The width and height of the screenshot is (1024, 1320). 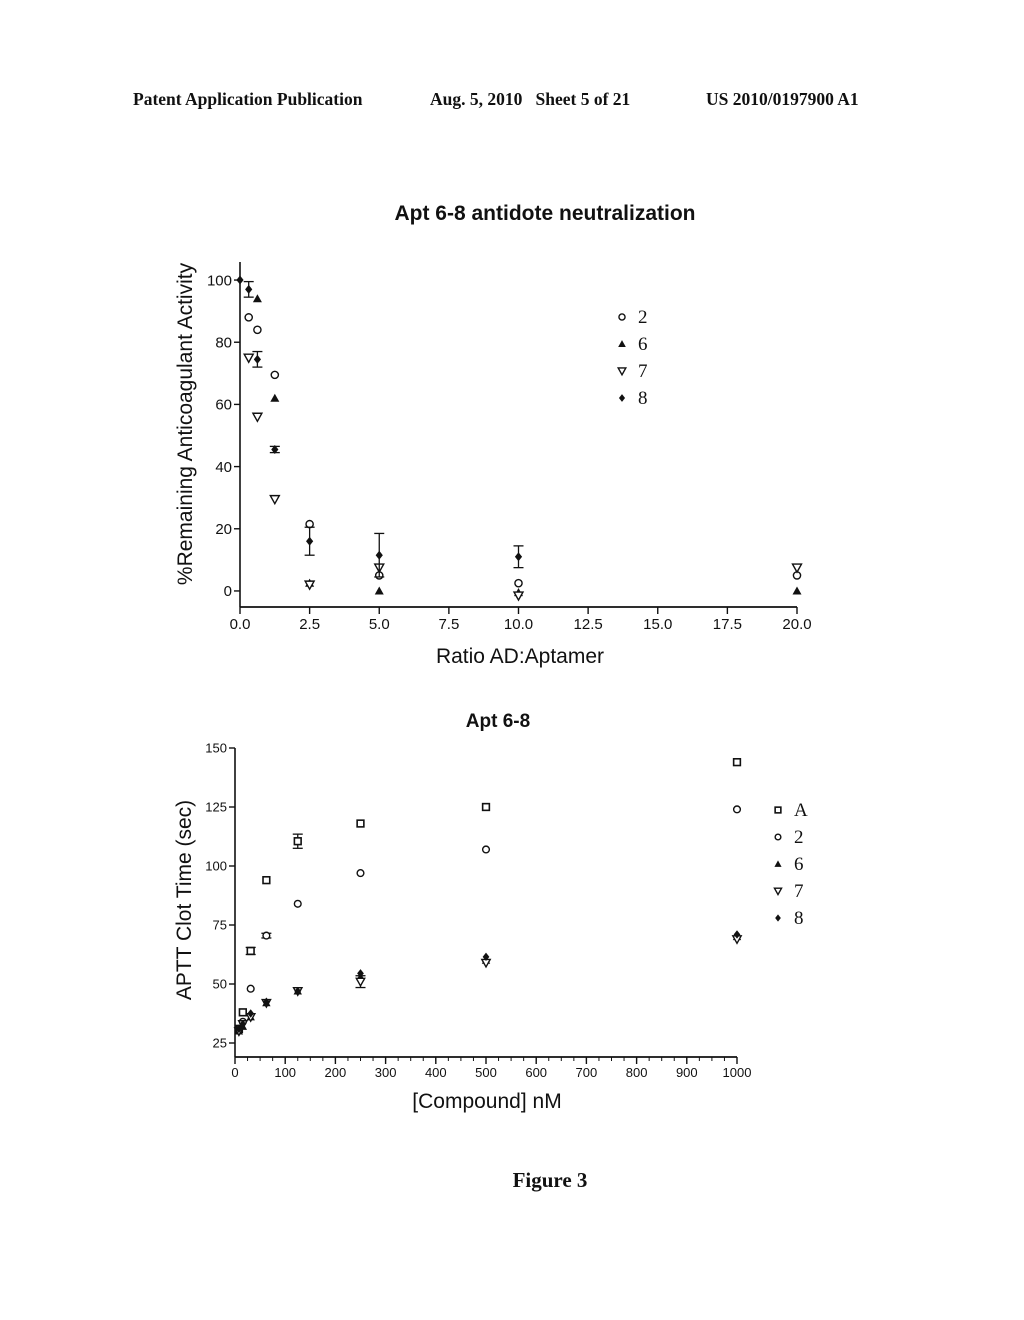 I want to click on x-tick-label: 800, so click(x=637, y=1072).